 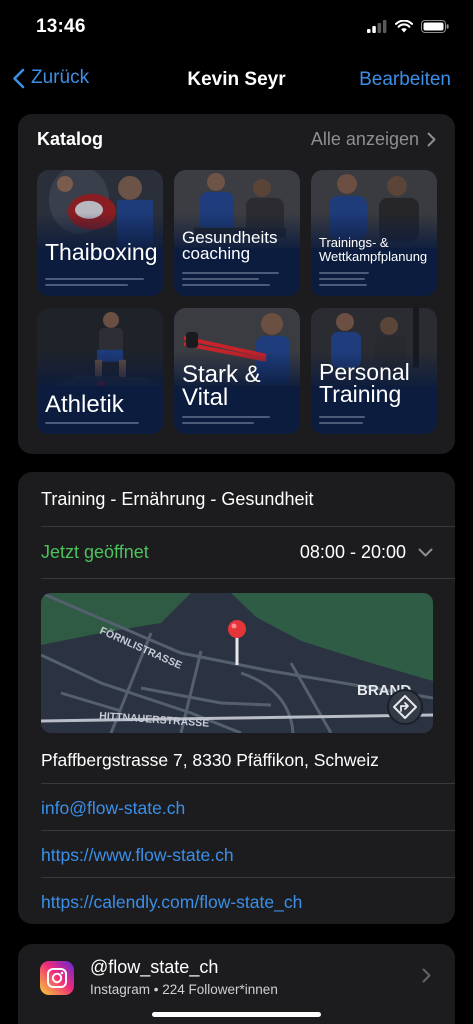 I want to click on email-link: info@flow-state.ch, so click(x=113, y=808).